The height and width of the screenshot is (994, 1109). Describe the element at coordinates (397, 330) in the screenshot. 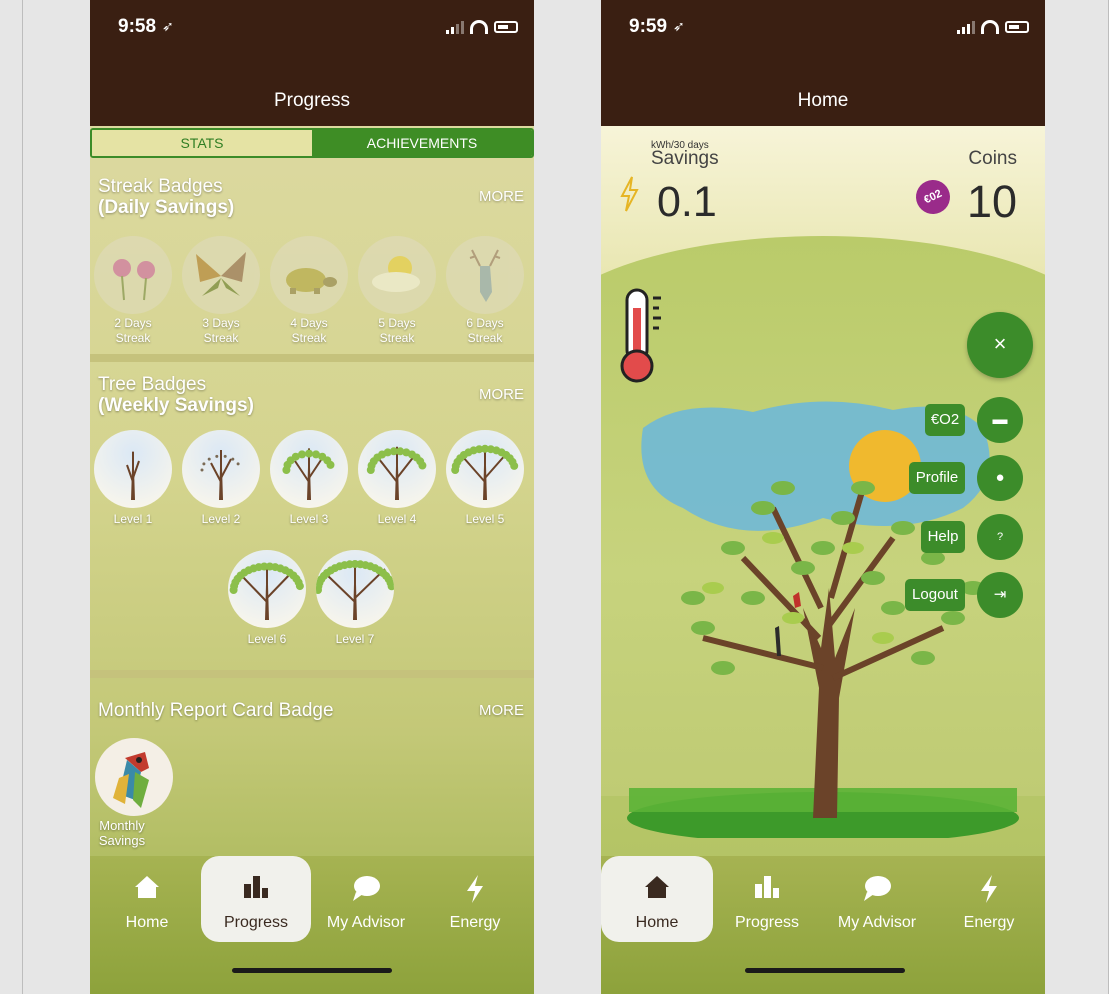

I see `streak-label-5: 5 Days Streak` at that location.